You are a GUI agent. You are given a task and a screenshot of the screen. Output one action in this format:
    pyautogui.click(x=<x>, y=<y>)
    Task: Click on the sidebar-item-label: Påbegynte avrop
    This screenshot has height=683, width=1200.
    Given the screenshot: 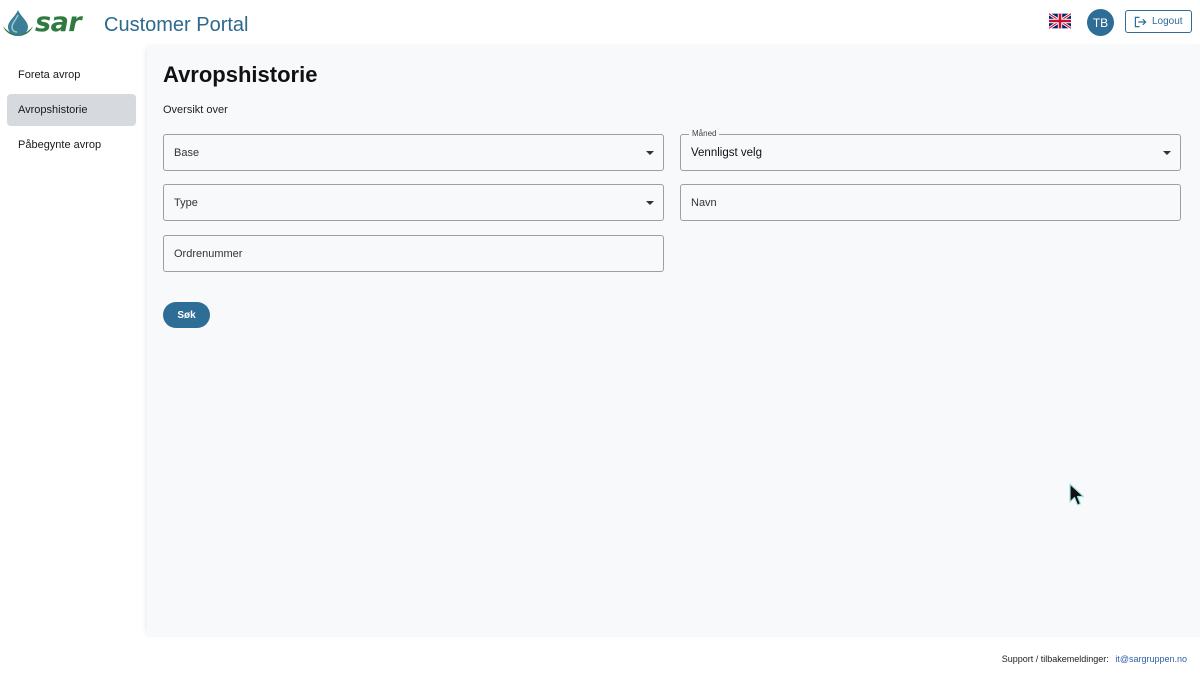 What is the action you would take?
    pyautogui.click(x=60, y=145)
    